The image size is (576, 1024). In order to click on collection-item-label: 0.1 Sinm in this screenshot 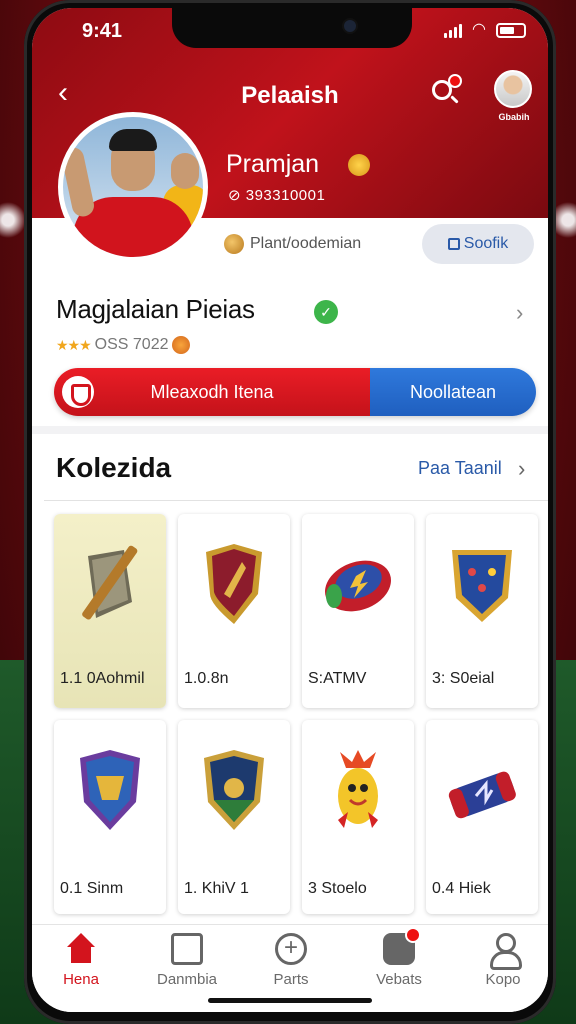, I will do `click(92, 888)`.